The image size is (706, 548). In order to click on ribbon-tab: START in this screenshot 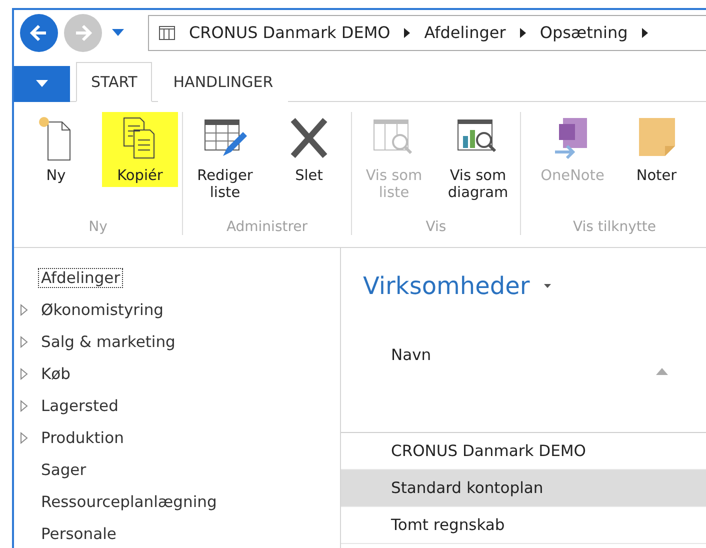, I will do `click(114, 82)`.